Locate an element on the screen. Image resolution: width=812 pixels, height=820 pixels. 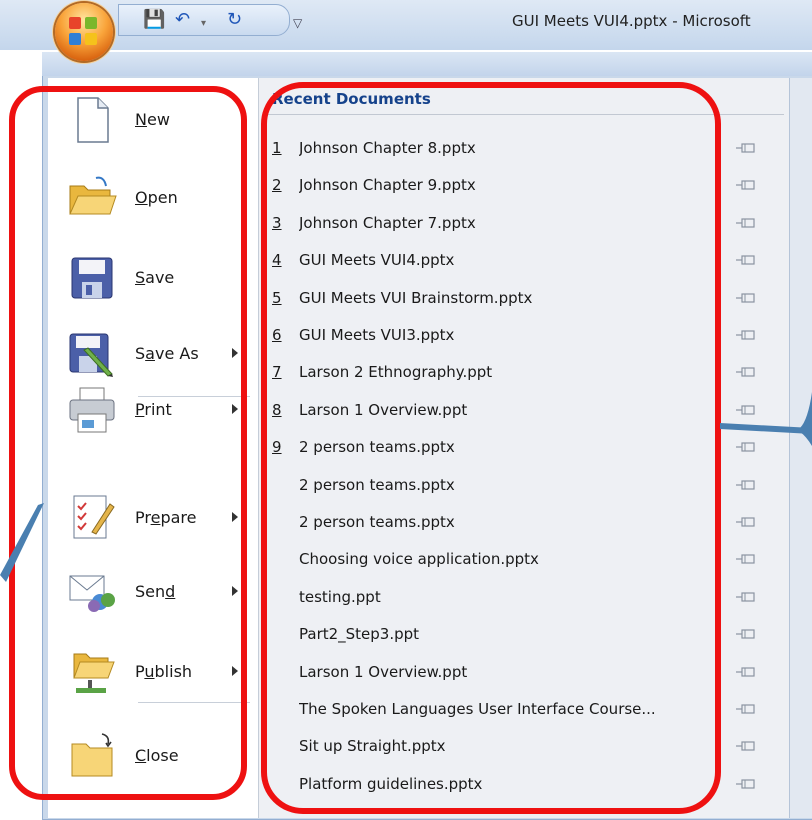
quick-access-toolbar: 💾 ↶ ▾ ↻ ▽ is located at coordinates (210, 20).